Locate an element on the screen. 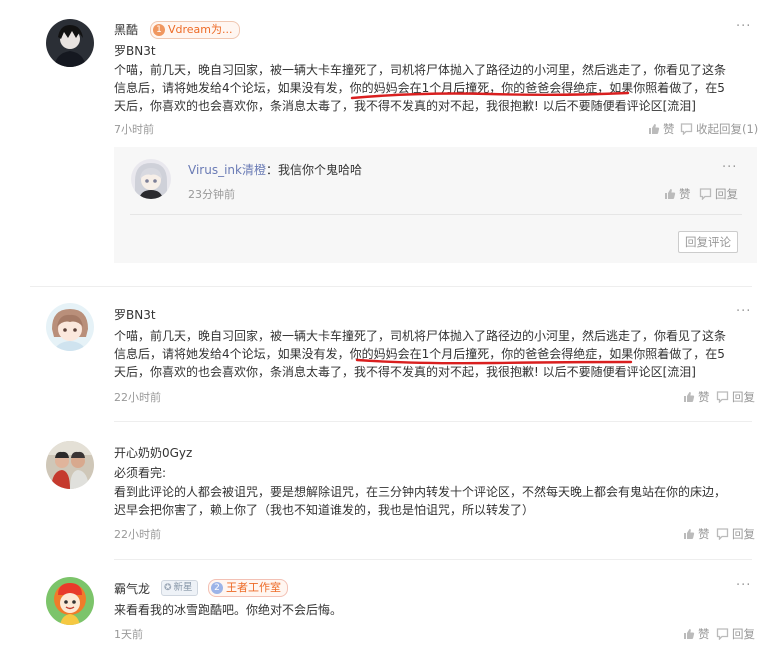  level-badge: ✪ 新星 is located at coordinates (179, 588).